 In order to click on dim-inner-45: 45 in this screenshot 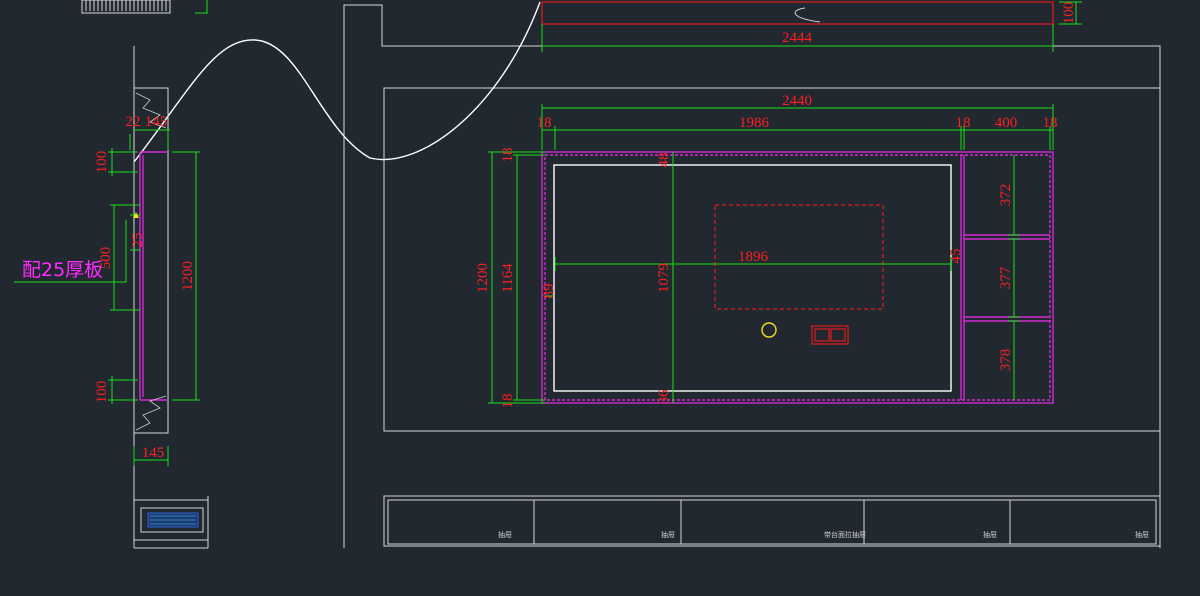, I will do `click(956, 256)`.